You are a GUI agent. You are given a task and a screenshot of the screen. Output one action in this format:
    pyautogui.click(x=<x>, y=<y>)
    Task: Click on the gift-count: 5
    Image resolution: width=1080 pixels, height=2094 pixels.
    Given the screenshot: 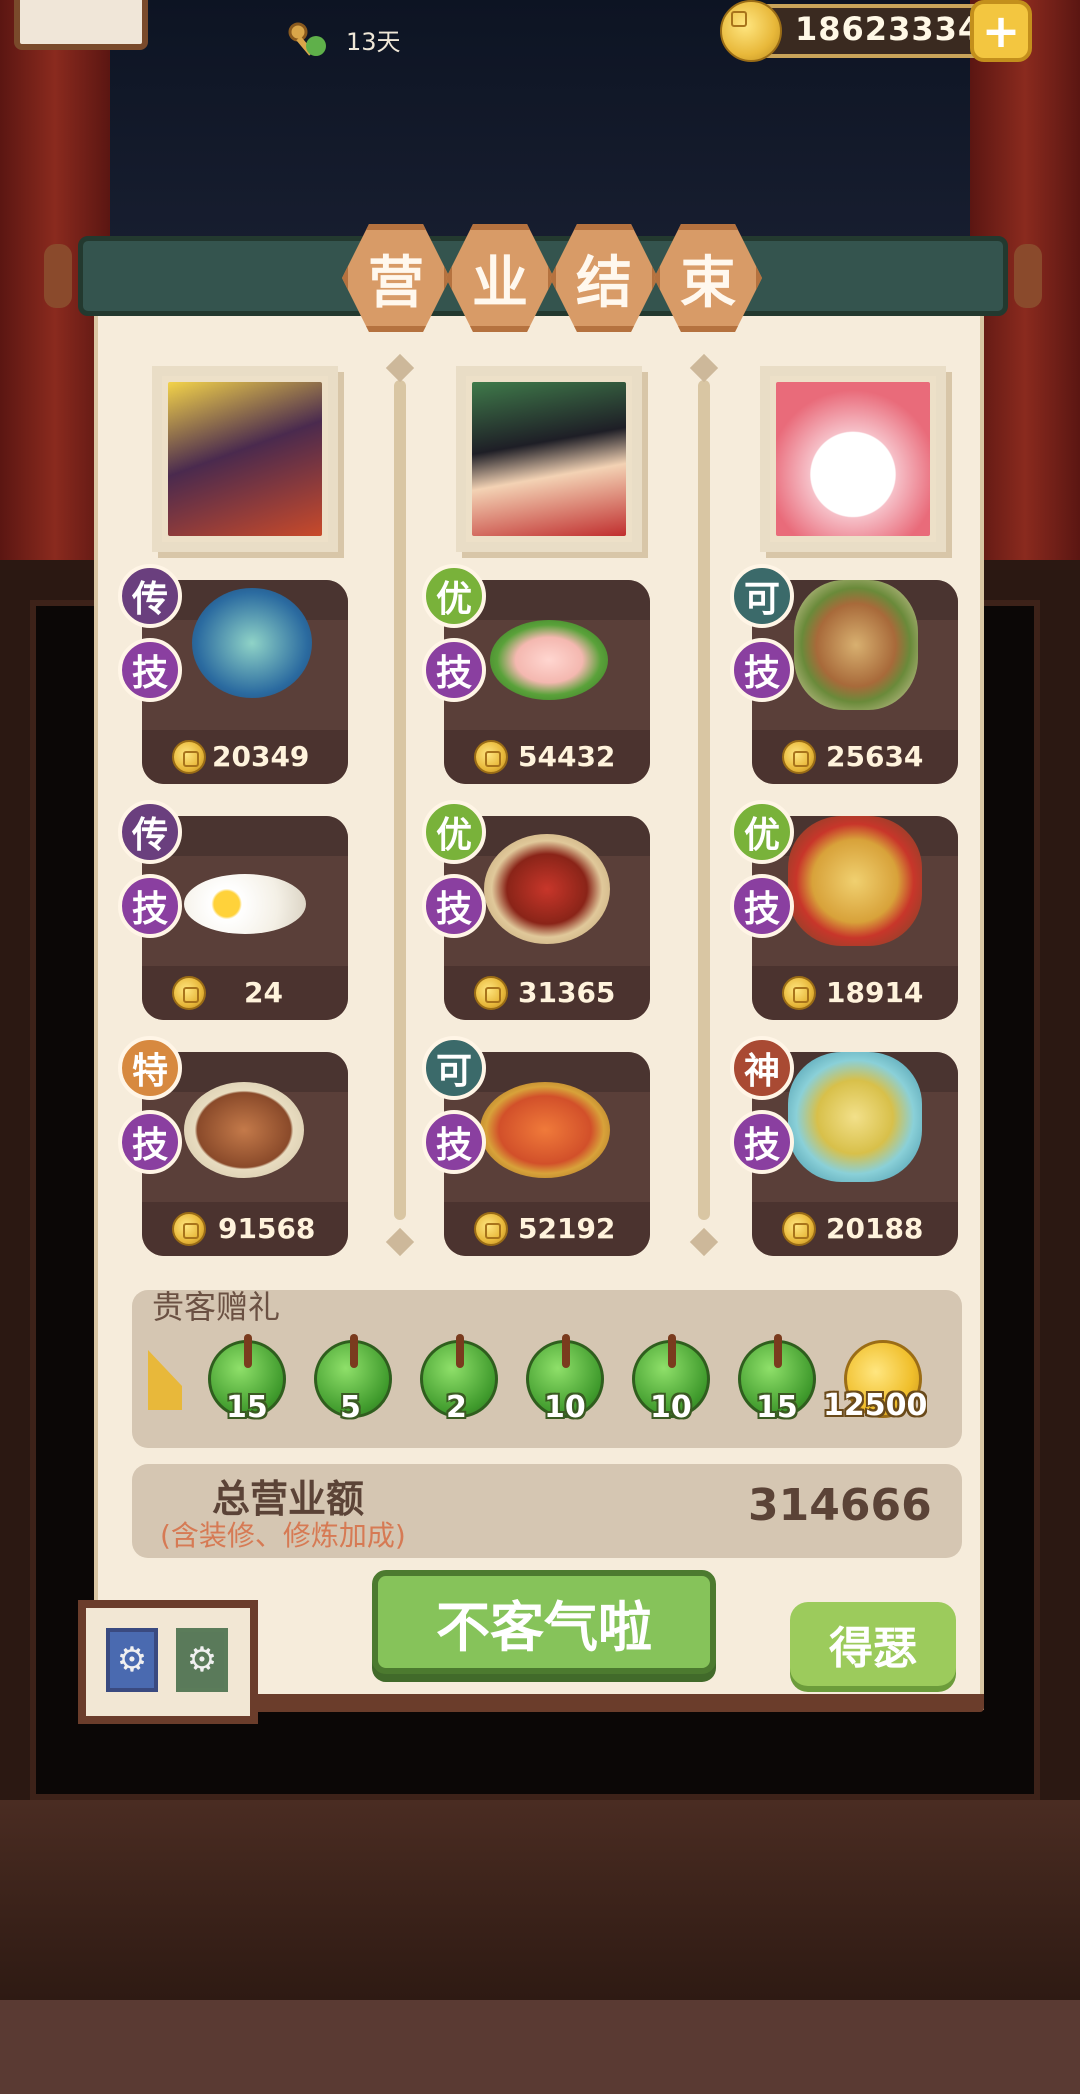 What is the action you would take?
    pyautogui.click(x=350, y=1407)
    